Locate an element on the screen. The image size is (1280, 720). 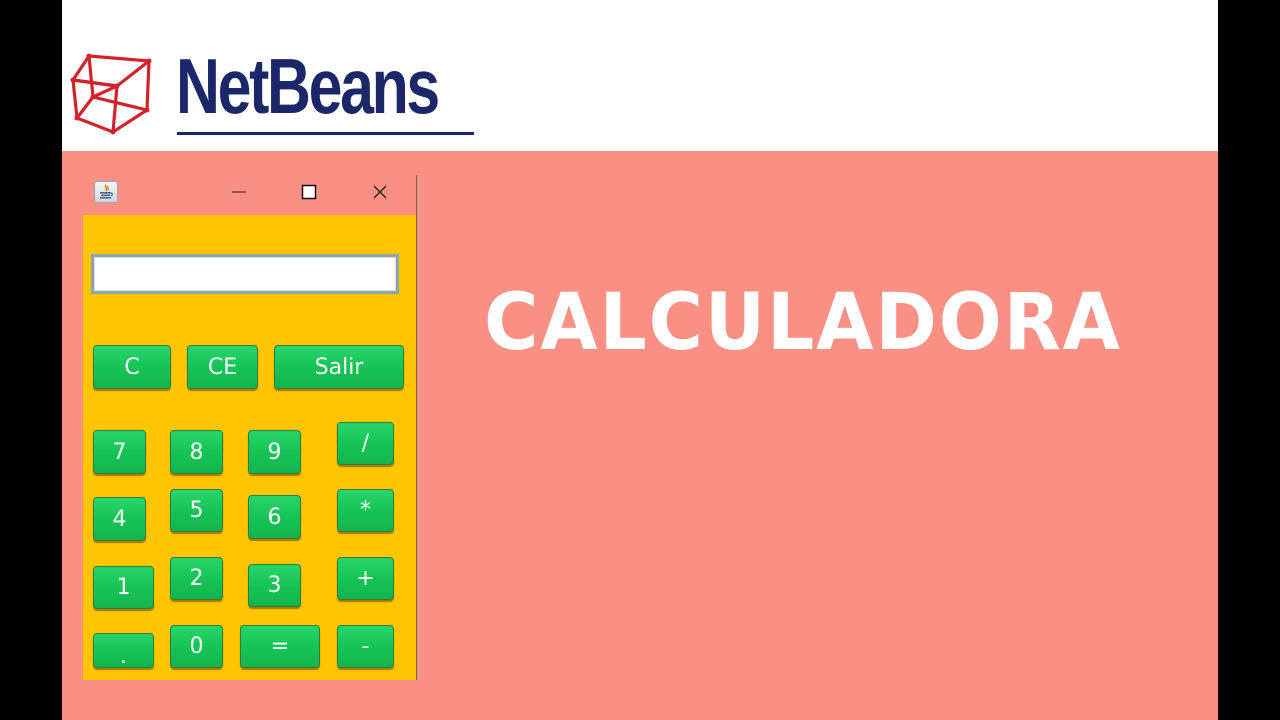
digit-0-label: 0 is located at coordinates (196, 646).